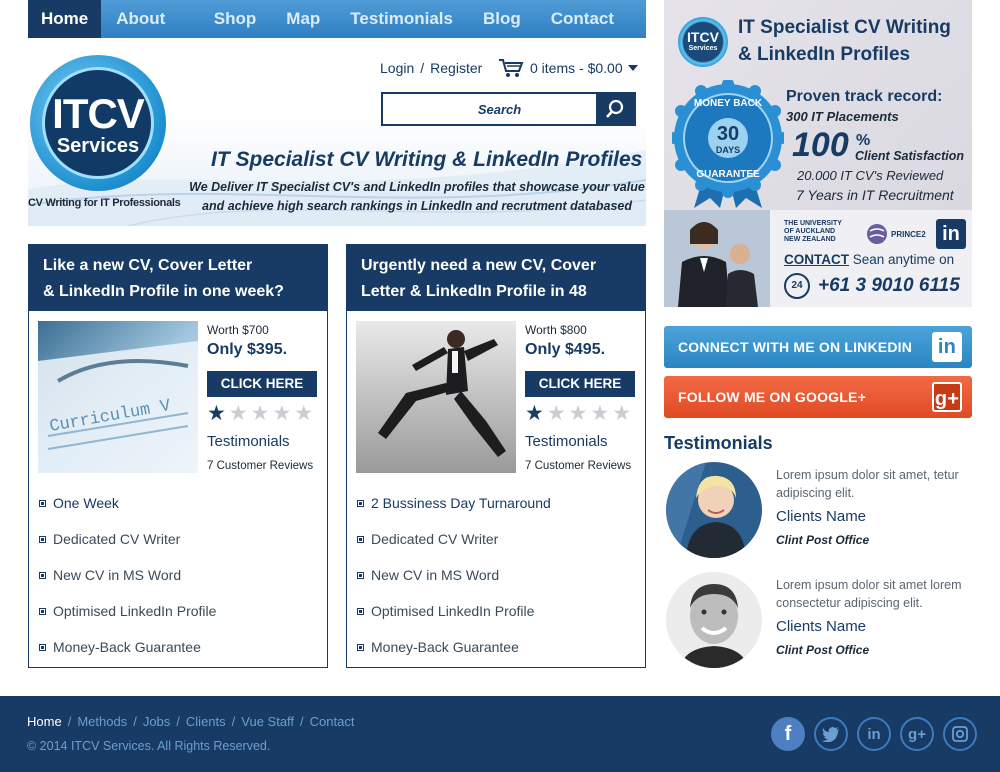 Image resolution: width=1000 pixels, height=772 pixels. Describe the element at coordinates (479, 265) in the screenshot. I see `card-heading-line1: Urgently need a new CV, Cover` at that location.